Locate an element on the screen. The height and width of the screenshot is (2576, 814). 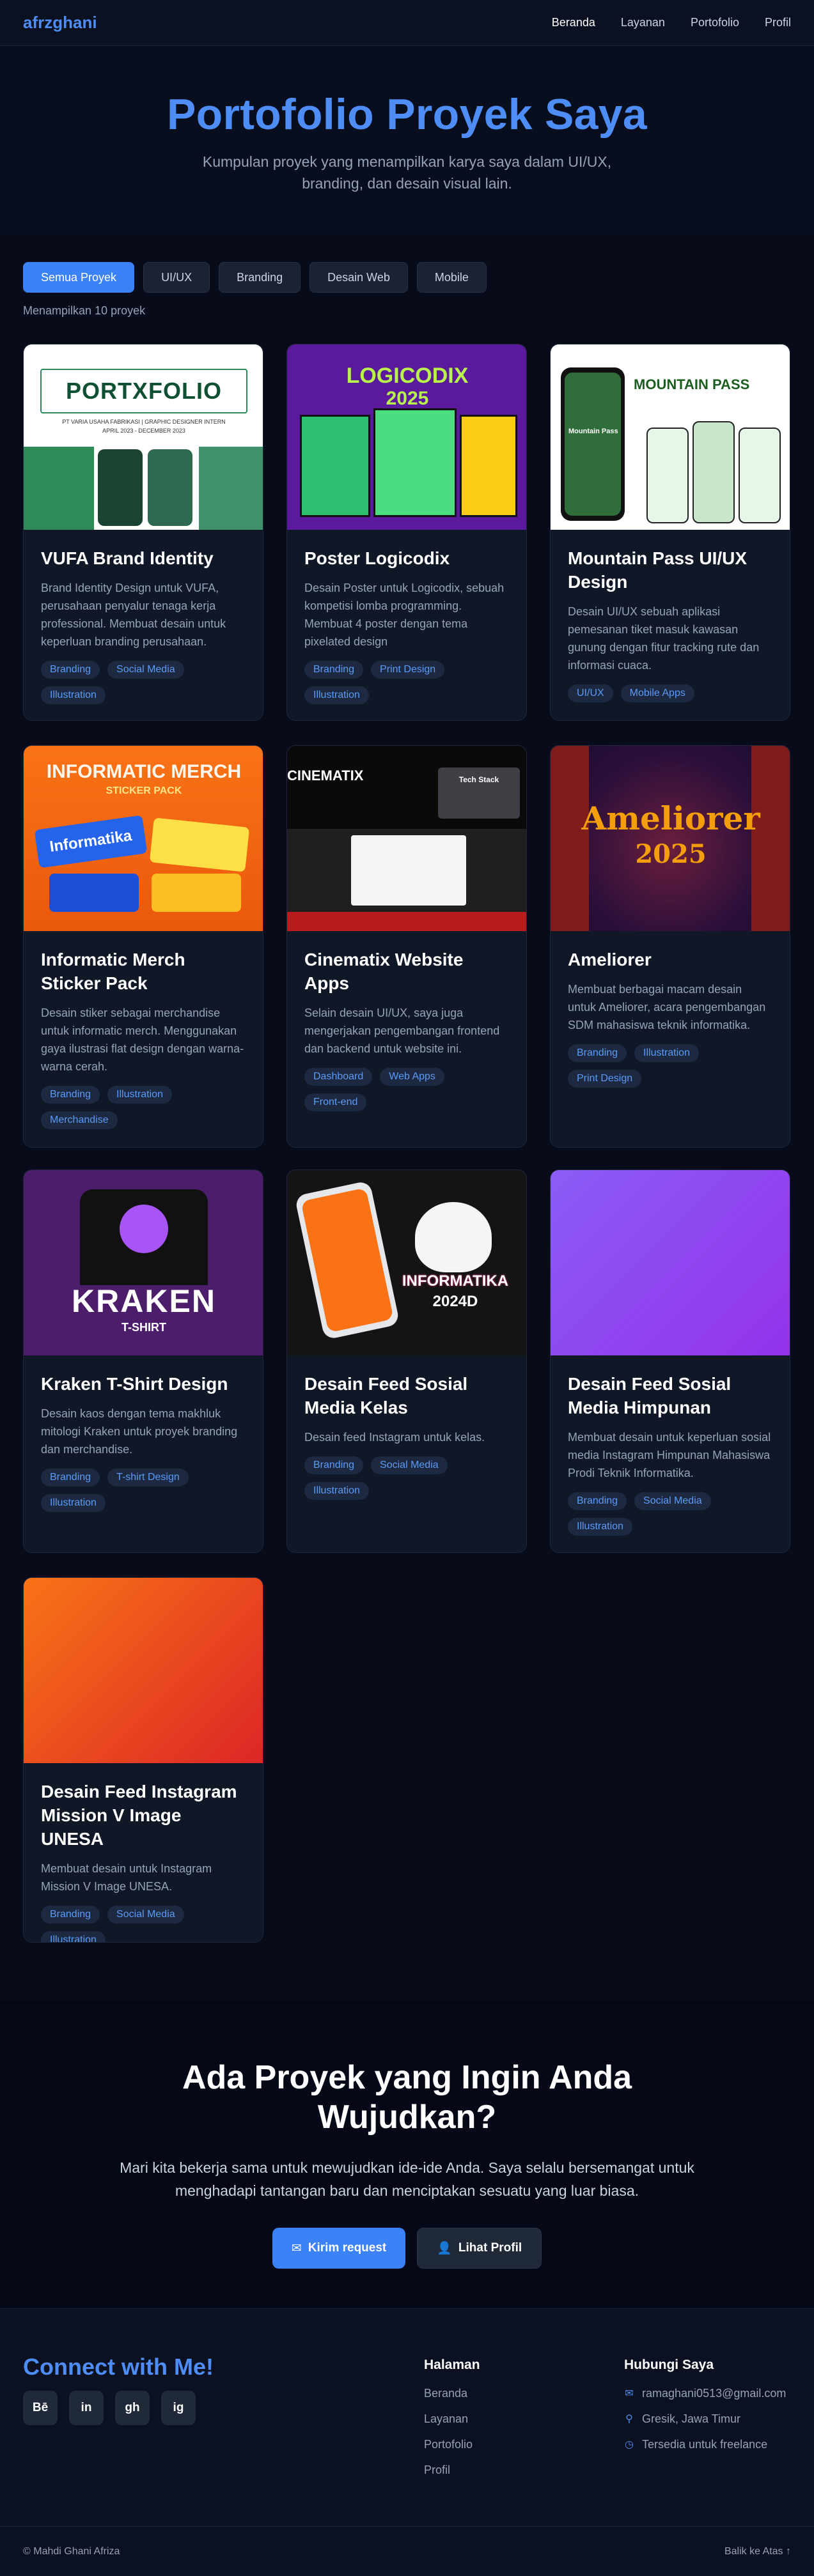
send-request-button: ✉ Kirim request is located at coordinates (339, 2248).